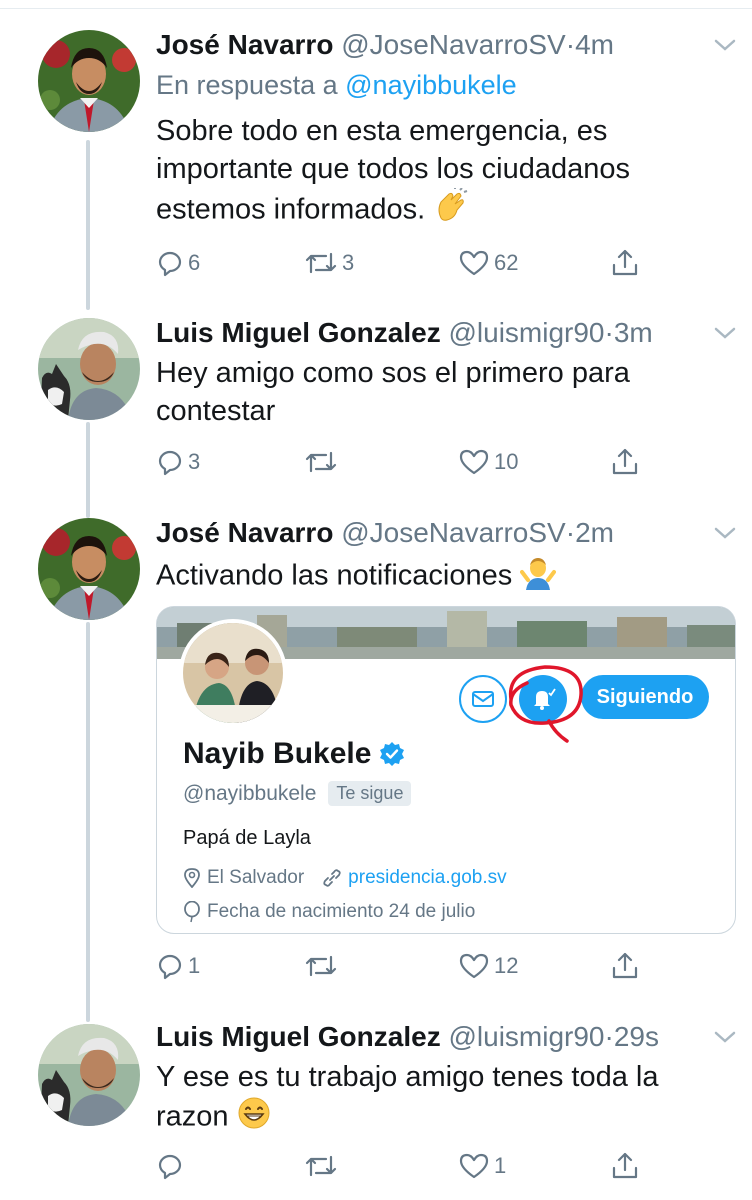  What do you see at coordinates (332, 878) in the screenshot?
I see `link-icon` at bounding box center [332, 878].